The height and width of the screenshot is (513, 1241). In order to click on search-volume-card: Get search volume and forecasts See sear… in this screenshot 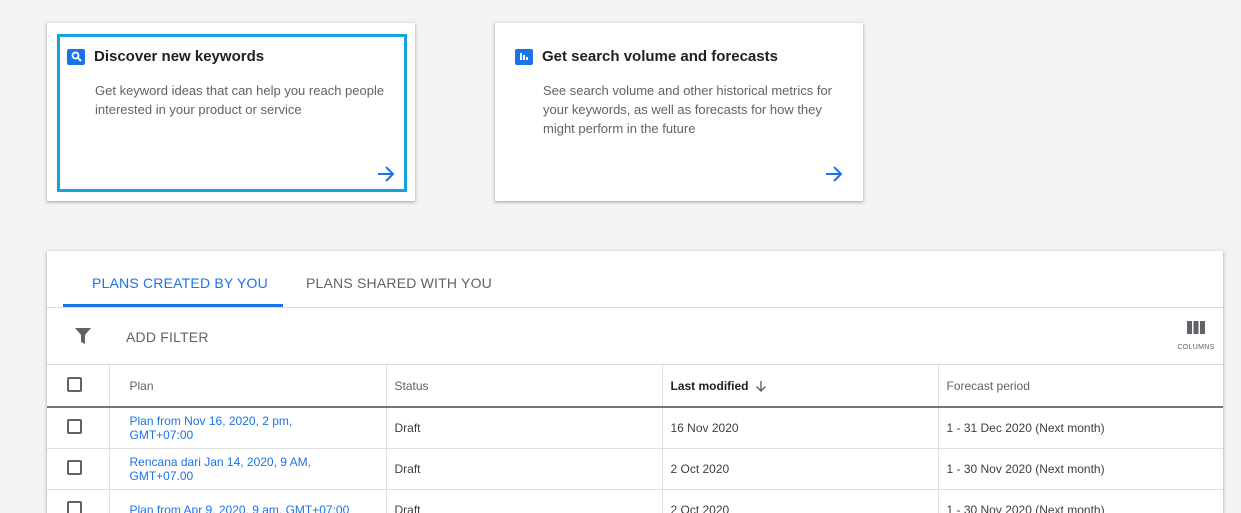, I will do `click(679, 112)`.